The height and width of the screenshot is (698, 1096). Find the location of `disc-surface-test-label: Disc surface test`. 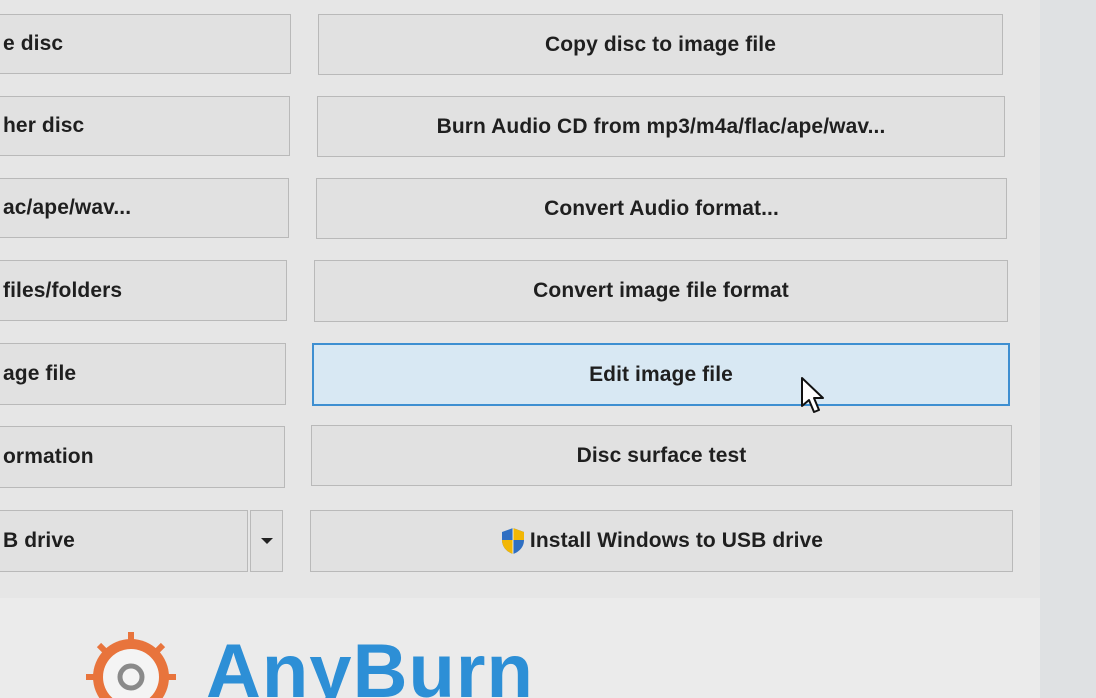

disc-surface-test-label: Disc surface test is located at coordinates (661, 455).